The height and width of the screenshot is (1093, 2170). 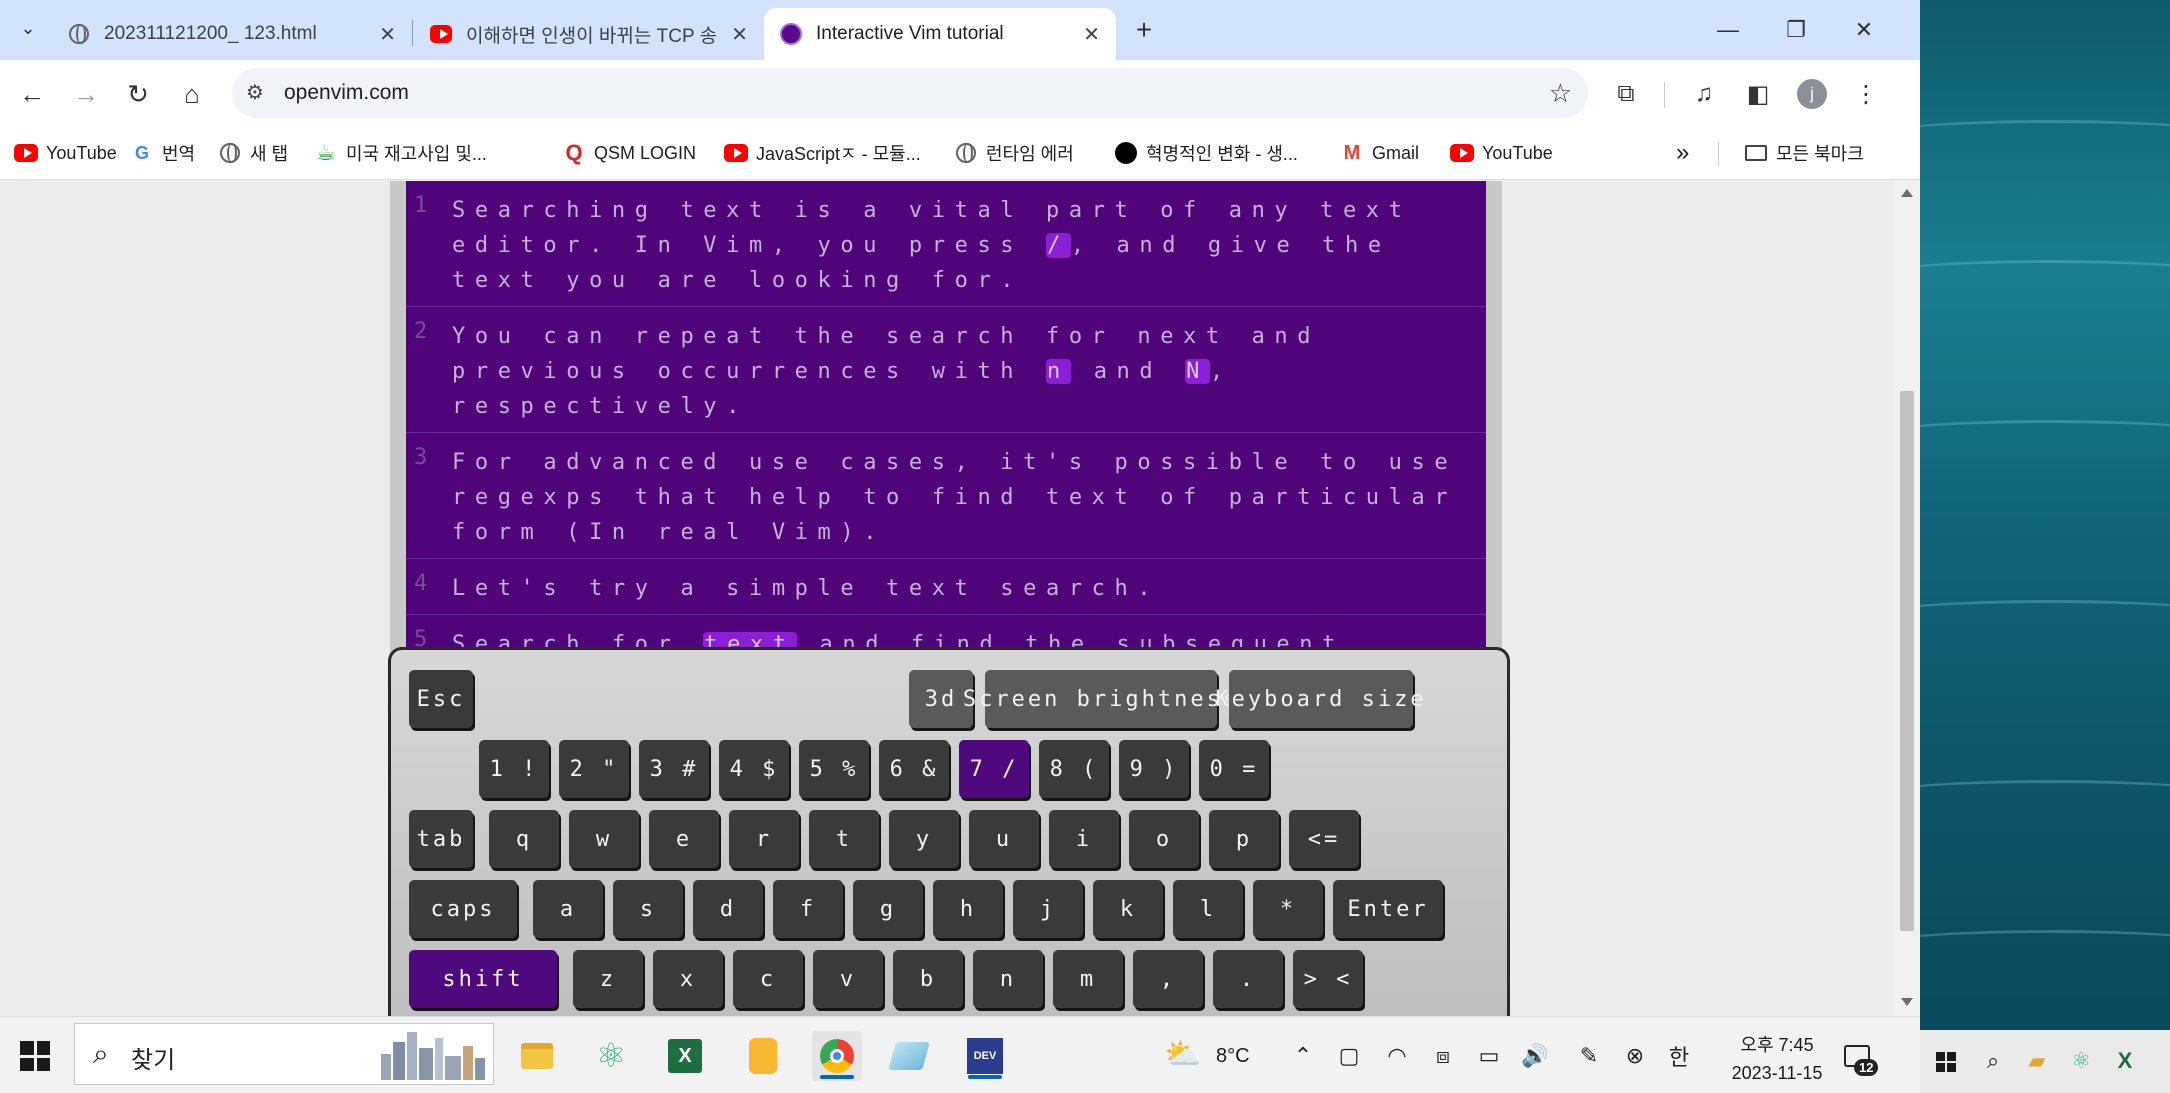 I want to click on key-l: l, so click(x=1208, y=909).